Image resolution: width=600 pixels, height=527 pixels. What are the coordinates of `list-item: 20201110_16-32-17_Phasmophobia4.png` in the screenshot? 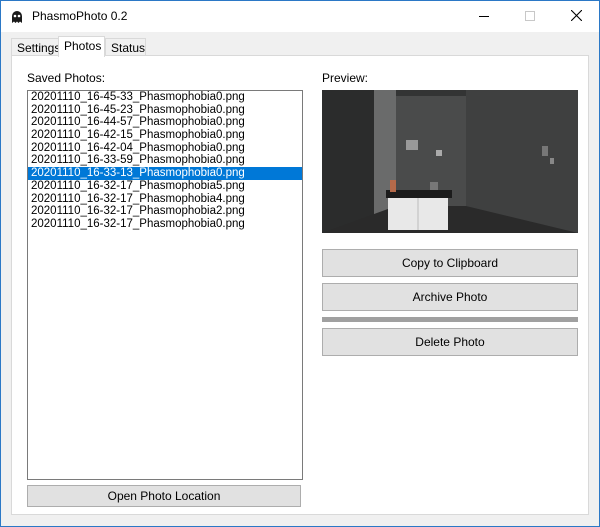 It's located at (165, 199).